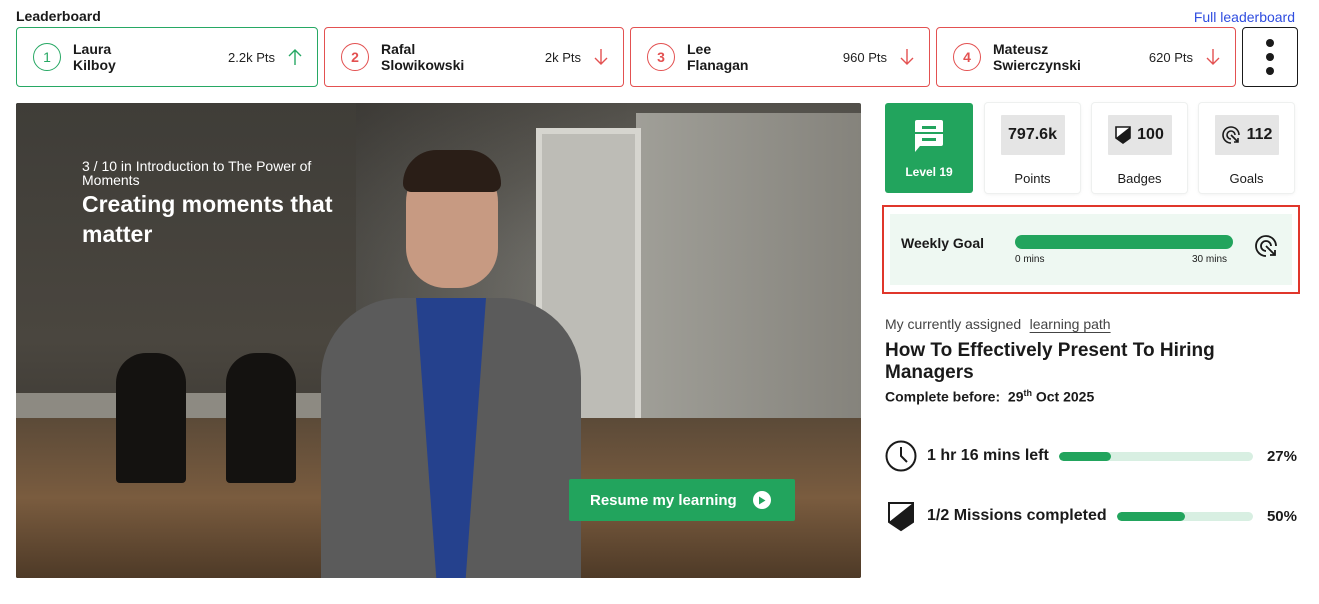 Image resolution: width=1319 pixels, height=604 pixels. What do you see at coordinates (864, 57) in the screenshot?
I see `user-points: 960 Pts` at bounding box center [864, 57].